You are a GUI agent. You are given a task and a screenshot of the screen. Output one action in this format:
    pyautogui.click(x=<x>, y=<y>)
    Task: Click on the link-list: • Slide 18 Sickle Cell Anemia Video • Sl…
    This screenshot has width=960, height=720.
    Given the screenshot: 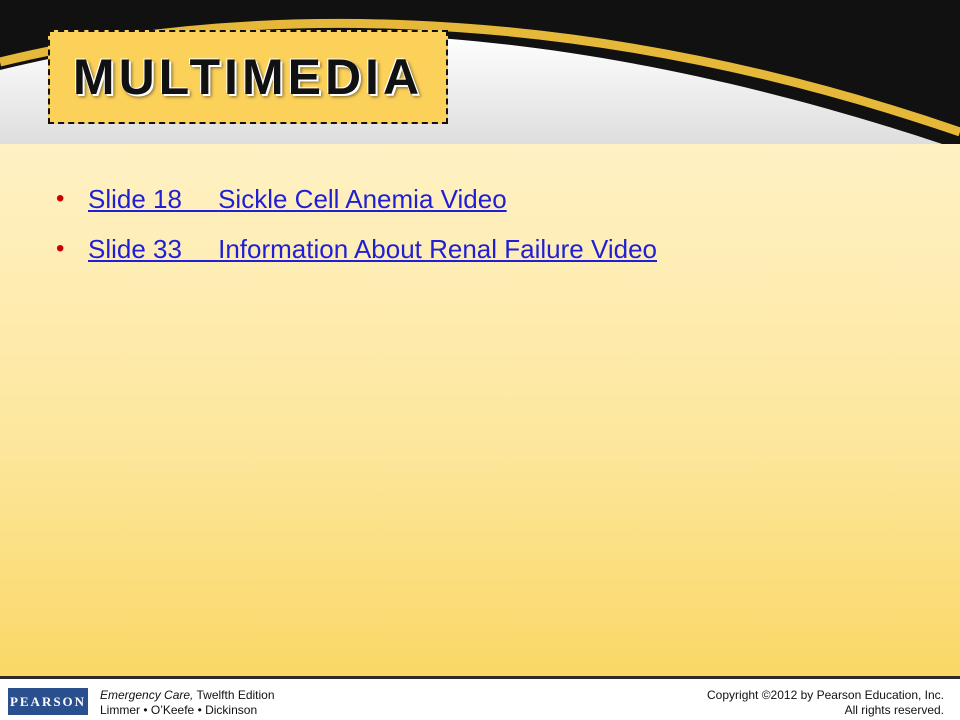 What is the action you would take?
    pyautogui.click(x=356, y=224)
    